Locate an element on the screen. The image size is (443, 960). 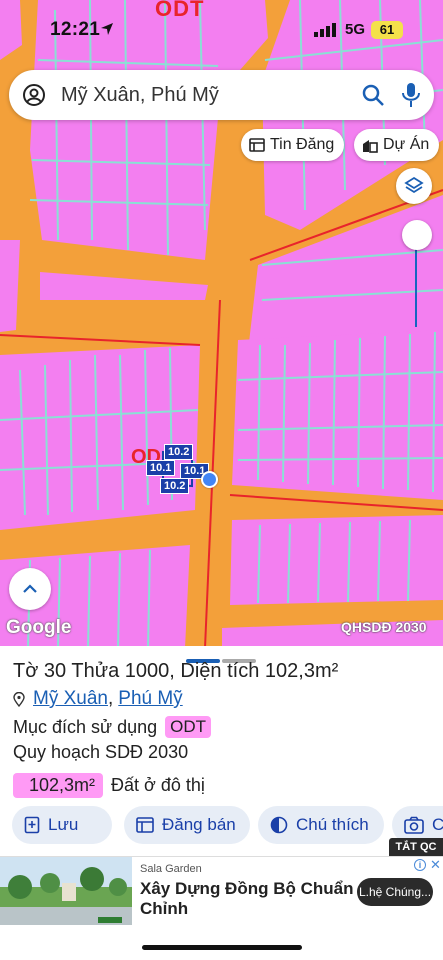
microphone-icon is located at coordinates (411, 97).